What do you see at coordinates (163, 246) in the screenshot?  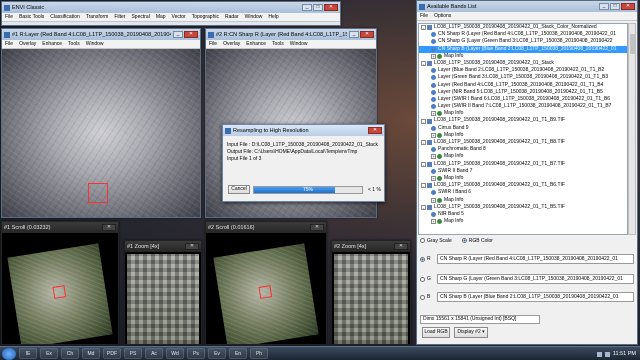 I see `zoom1-titlebar: #1 Zoom [4x] ✕` at bounding box center [163, 246].